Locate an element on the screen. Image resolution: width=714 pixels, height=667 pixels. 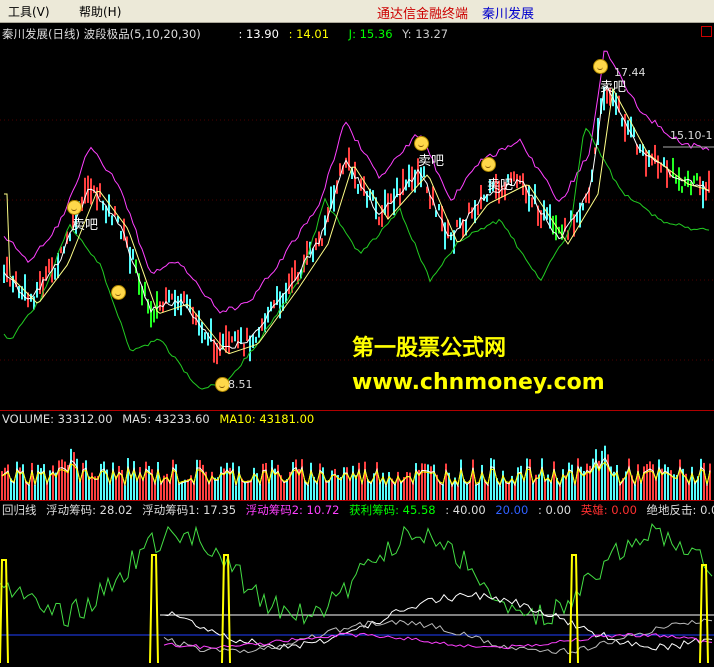
value-1: : 13.90 is located at coordinates (258, 34).